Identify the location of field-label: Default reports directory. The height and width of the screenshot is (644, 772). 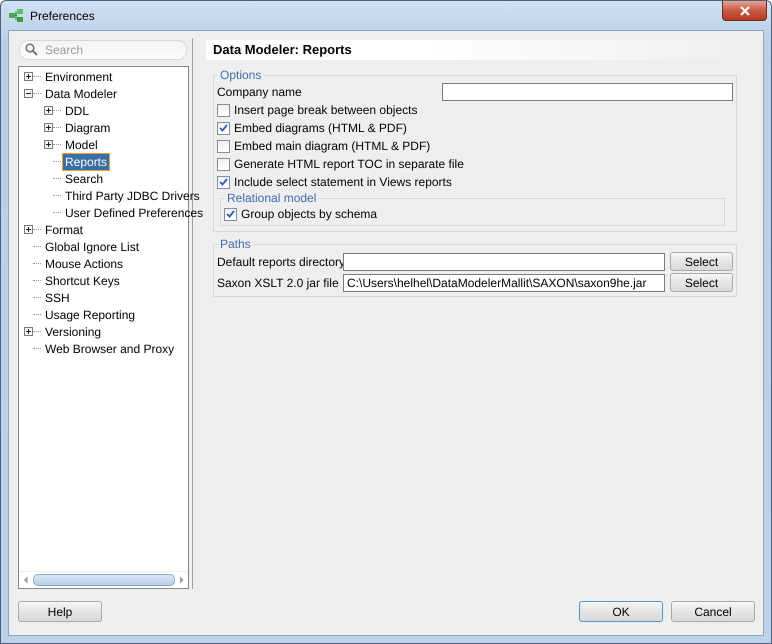
(279, 261).